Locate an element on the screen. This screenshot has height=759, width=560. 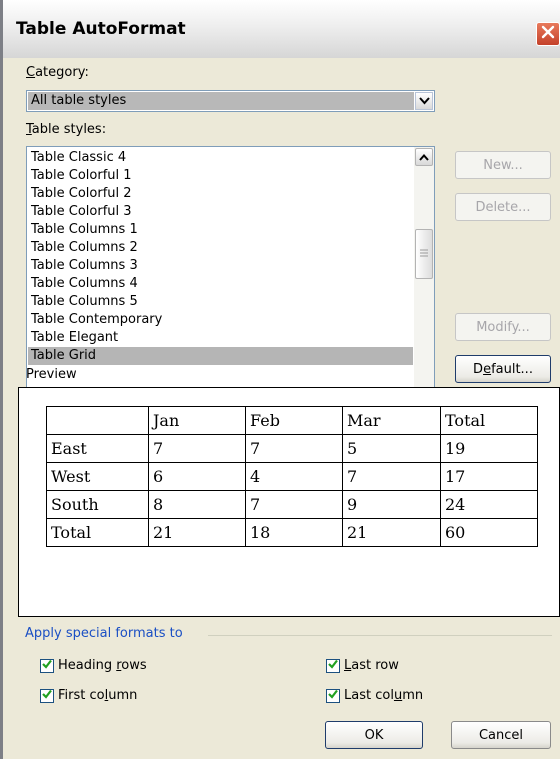
heading-rows-checkbox: Heading rows is located at coordinates (93, 665).